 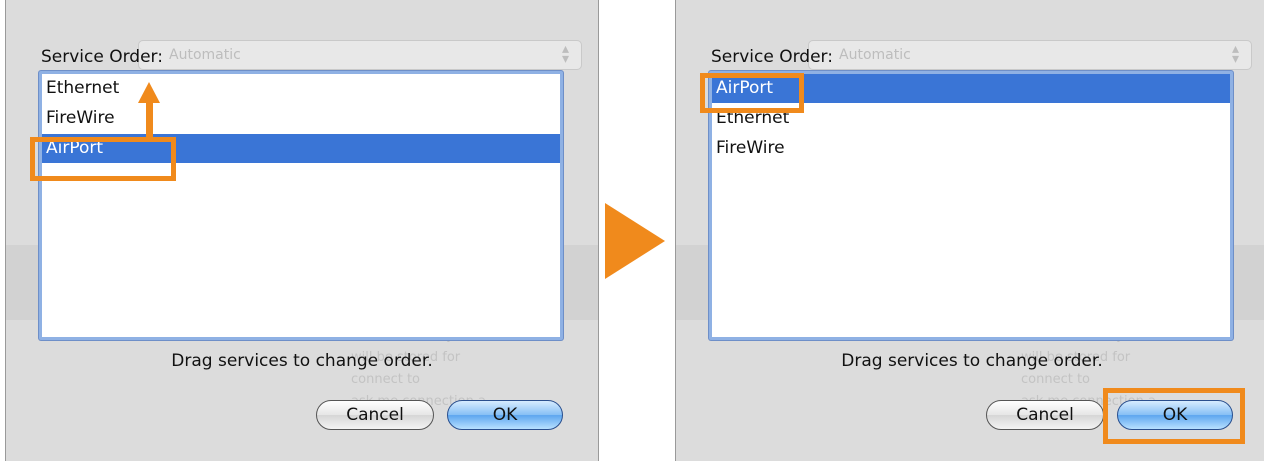 I want to click on up-arrow-icon, so click(x=149, y=92).